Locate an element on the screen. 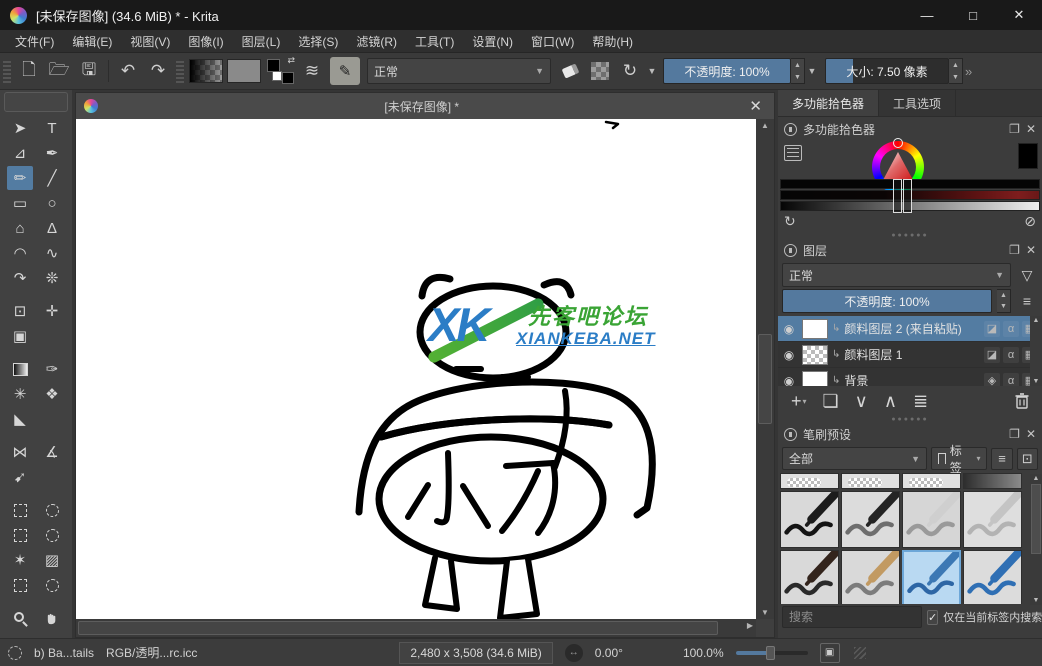  zoom-slider-thumb is located at coordinates (770, 652).